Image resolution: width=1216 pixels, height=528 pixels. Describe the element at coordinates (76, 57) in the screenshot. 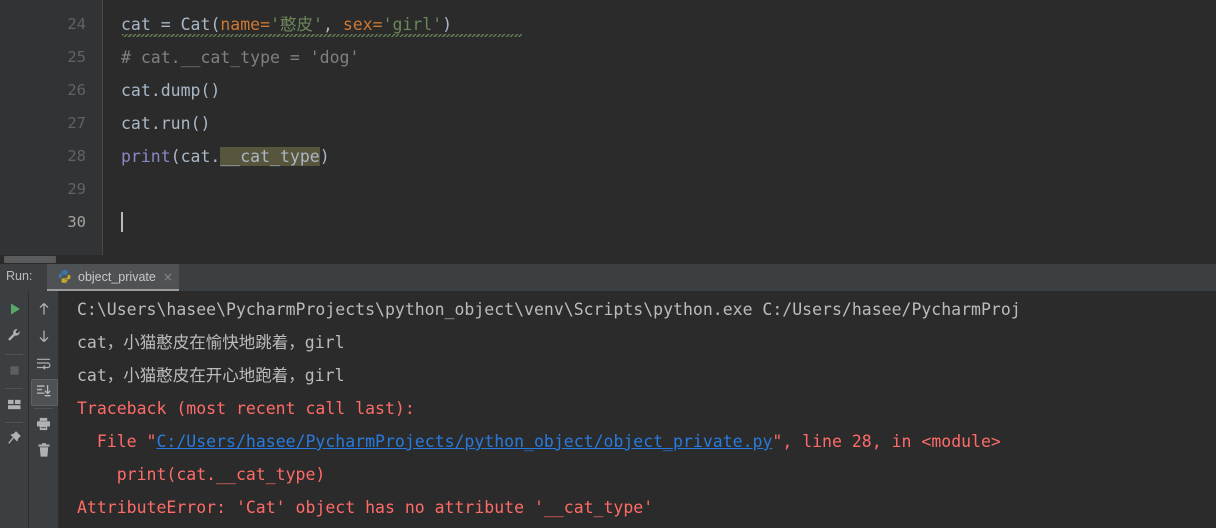

I see `line-number: 25` at that location.